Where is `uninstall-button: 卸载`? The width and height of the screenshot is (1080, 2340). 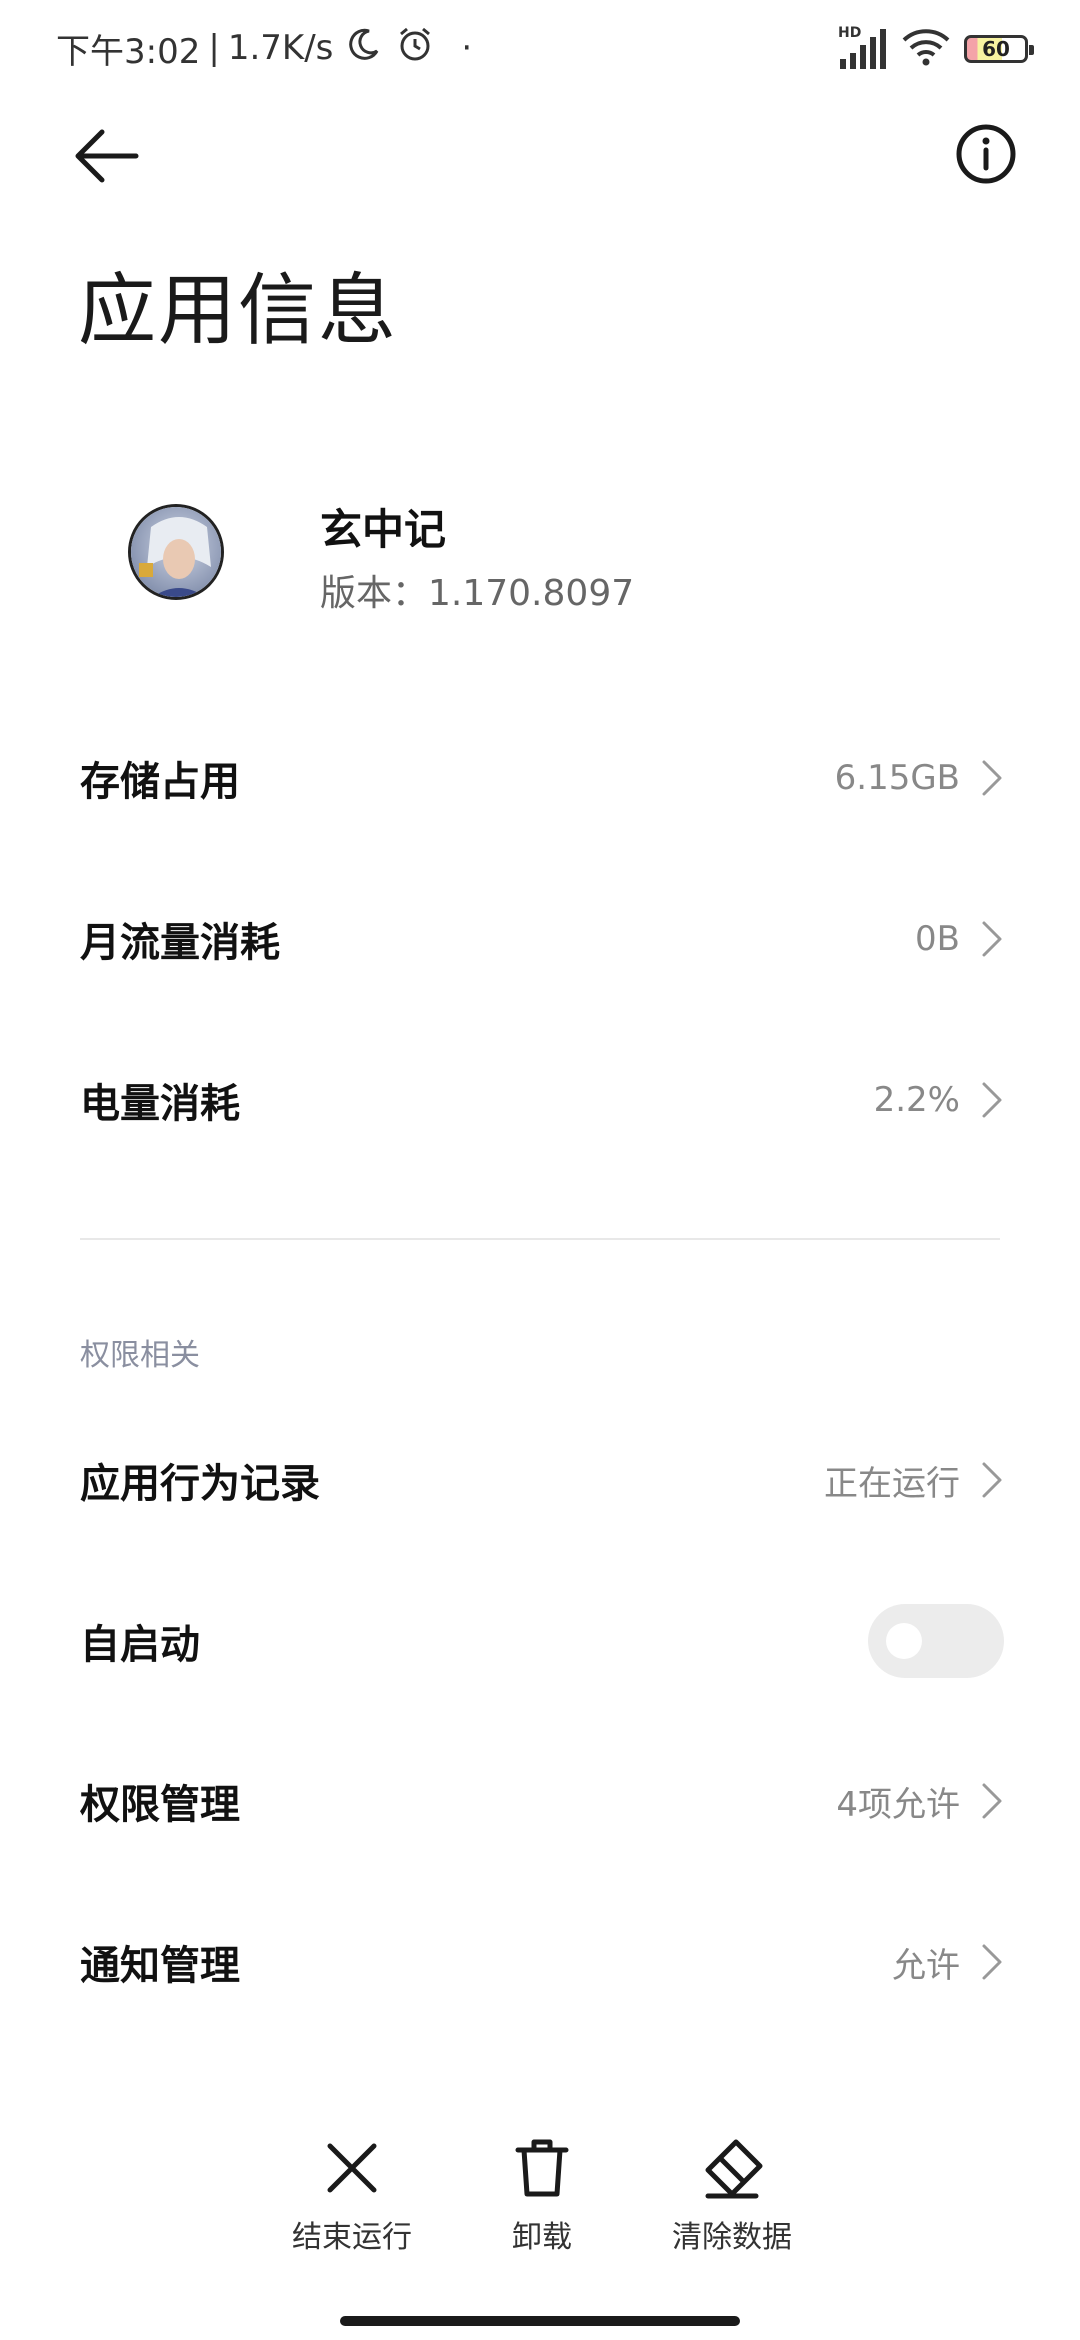
uninstall-button: 卸载 is located at coordinates (542, 2196).